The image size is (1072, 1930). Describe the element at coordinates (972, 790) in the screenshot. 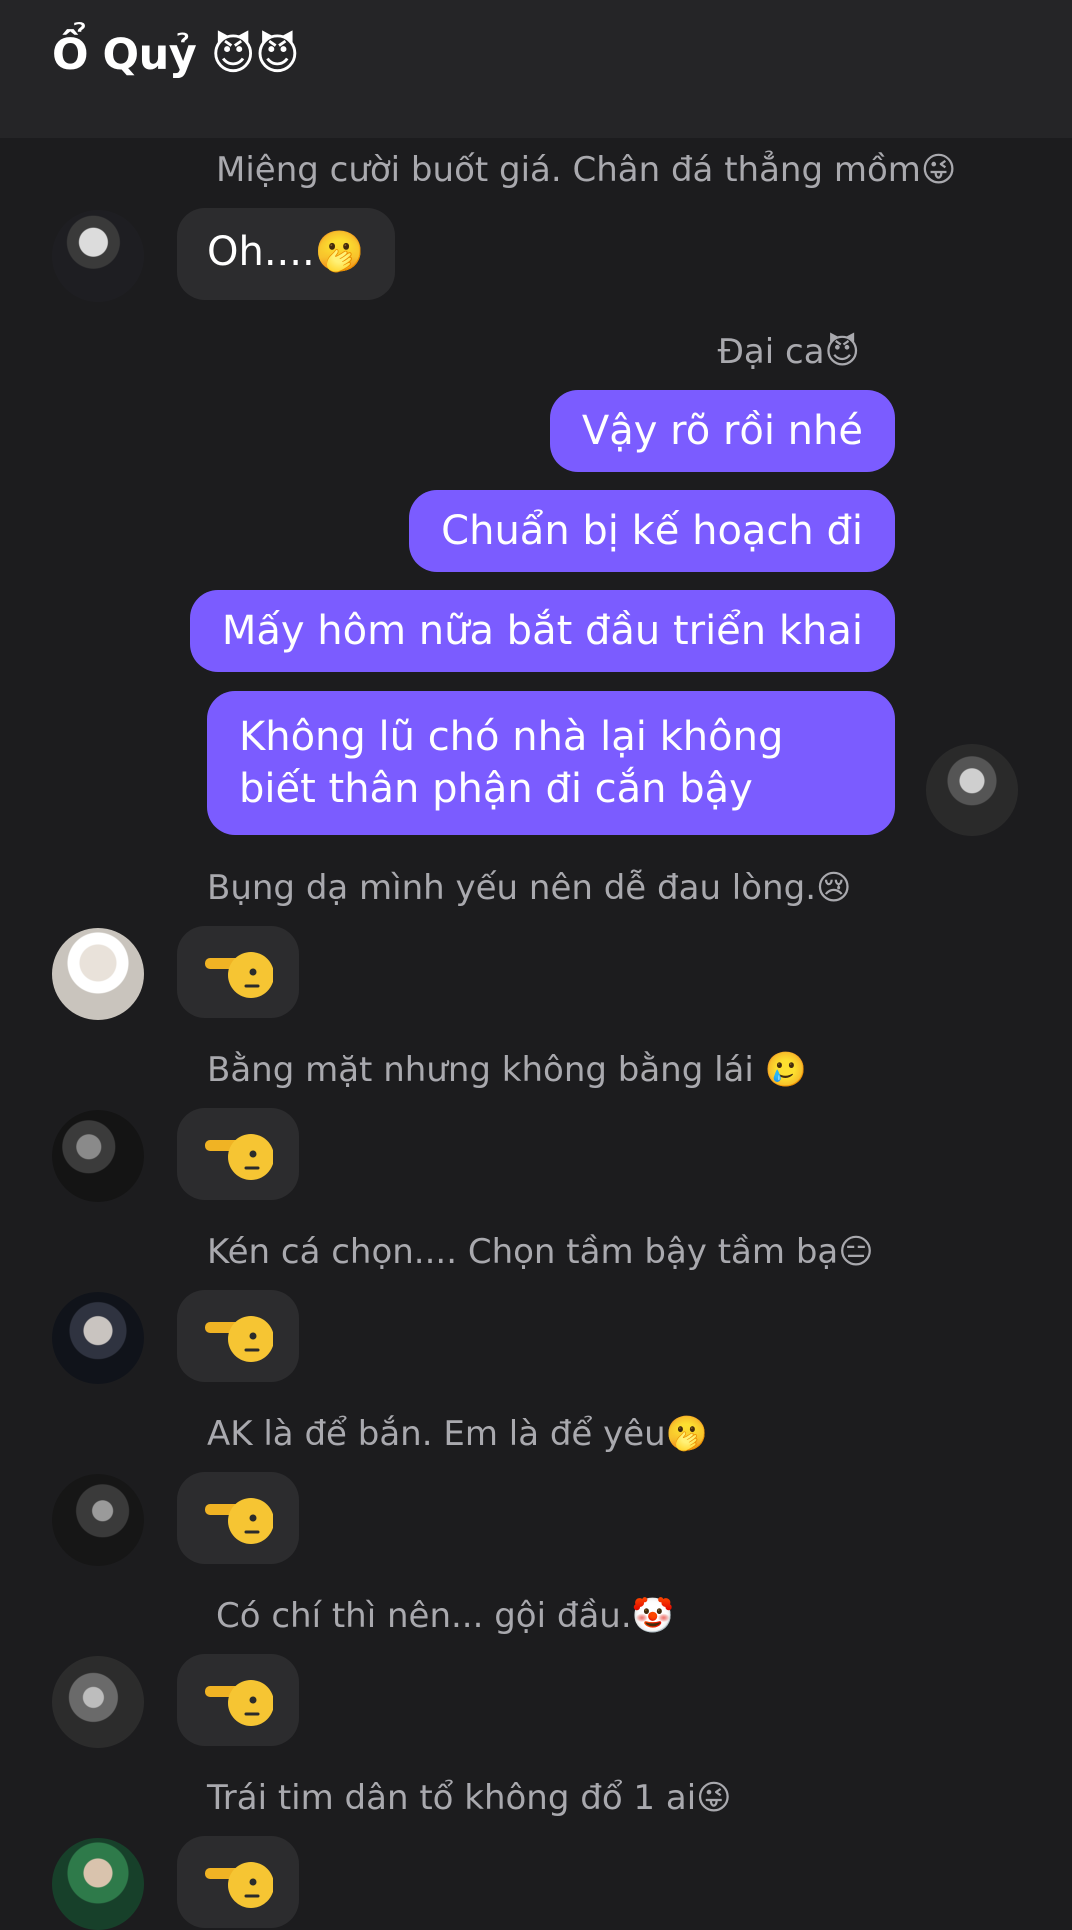

I see `own-avatar` at that location.